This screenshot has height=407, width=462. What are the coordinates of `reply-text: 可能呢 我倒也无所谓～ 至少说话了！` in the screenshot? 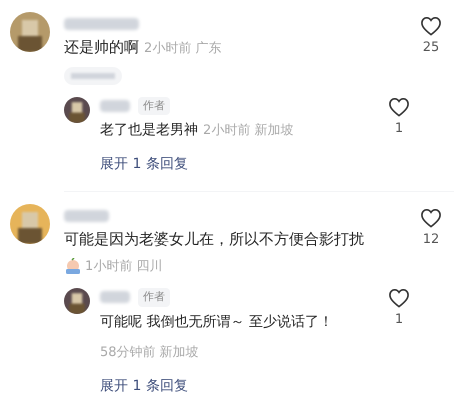 It's located at (216, 322).